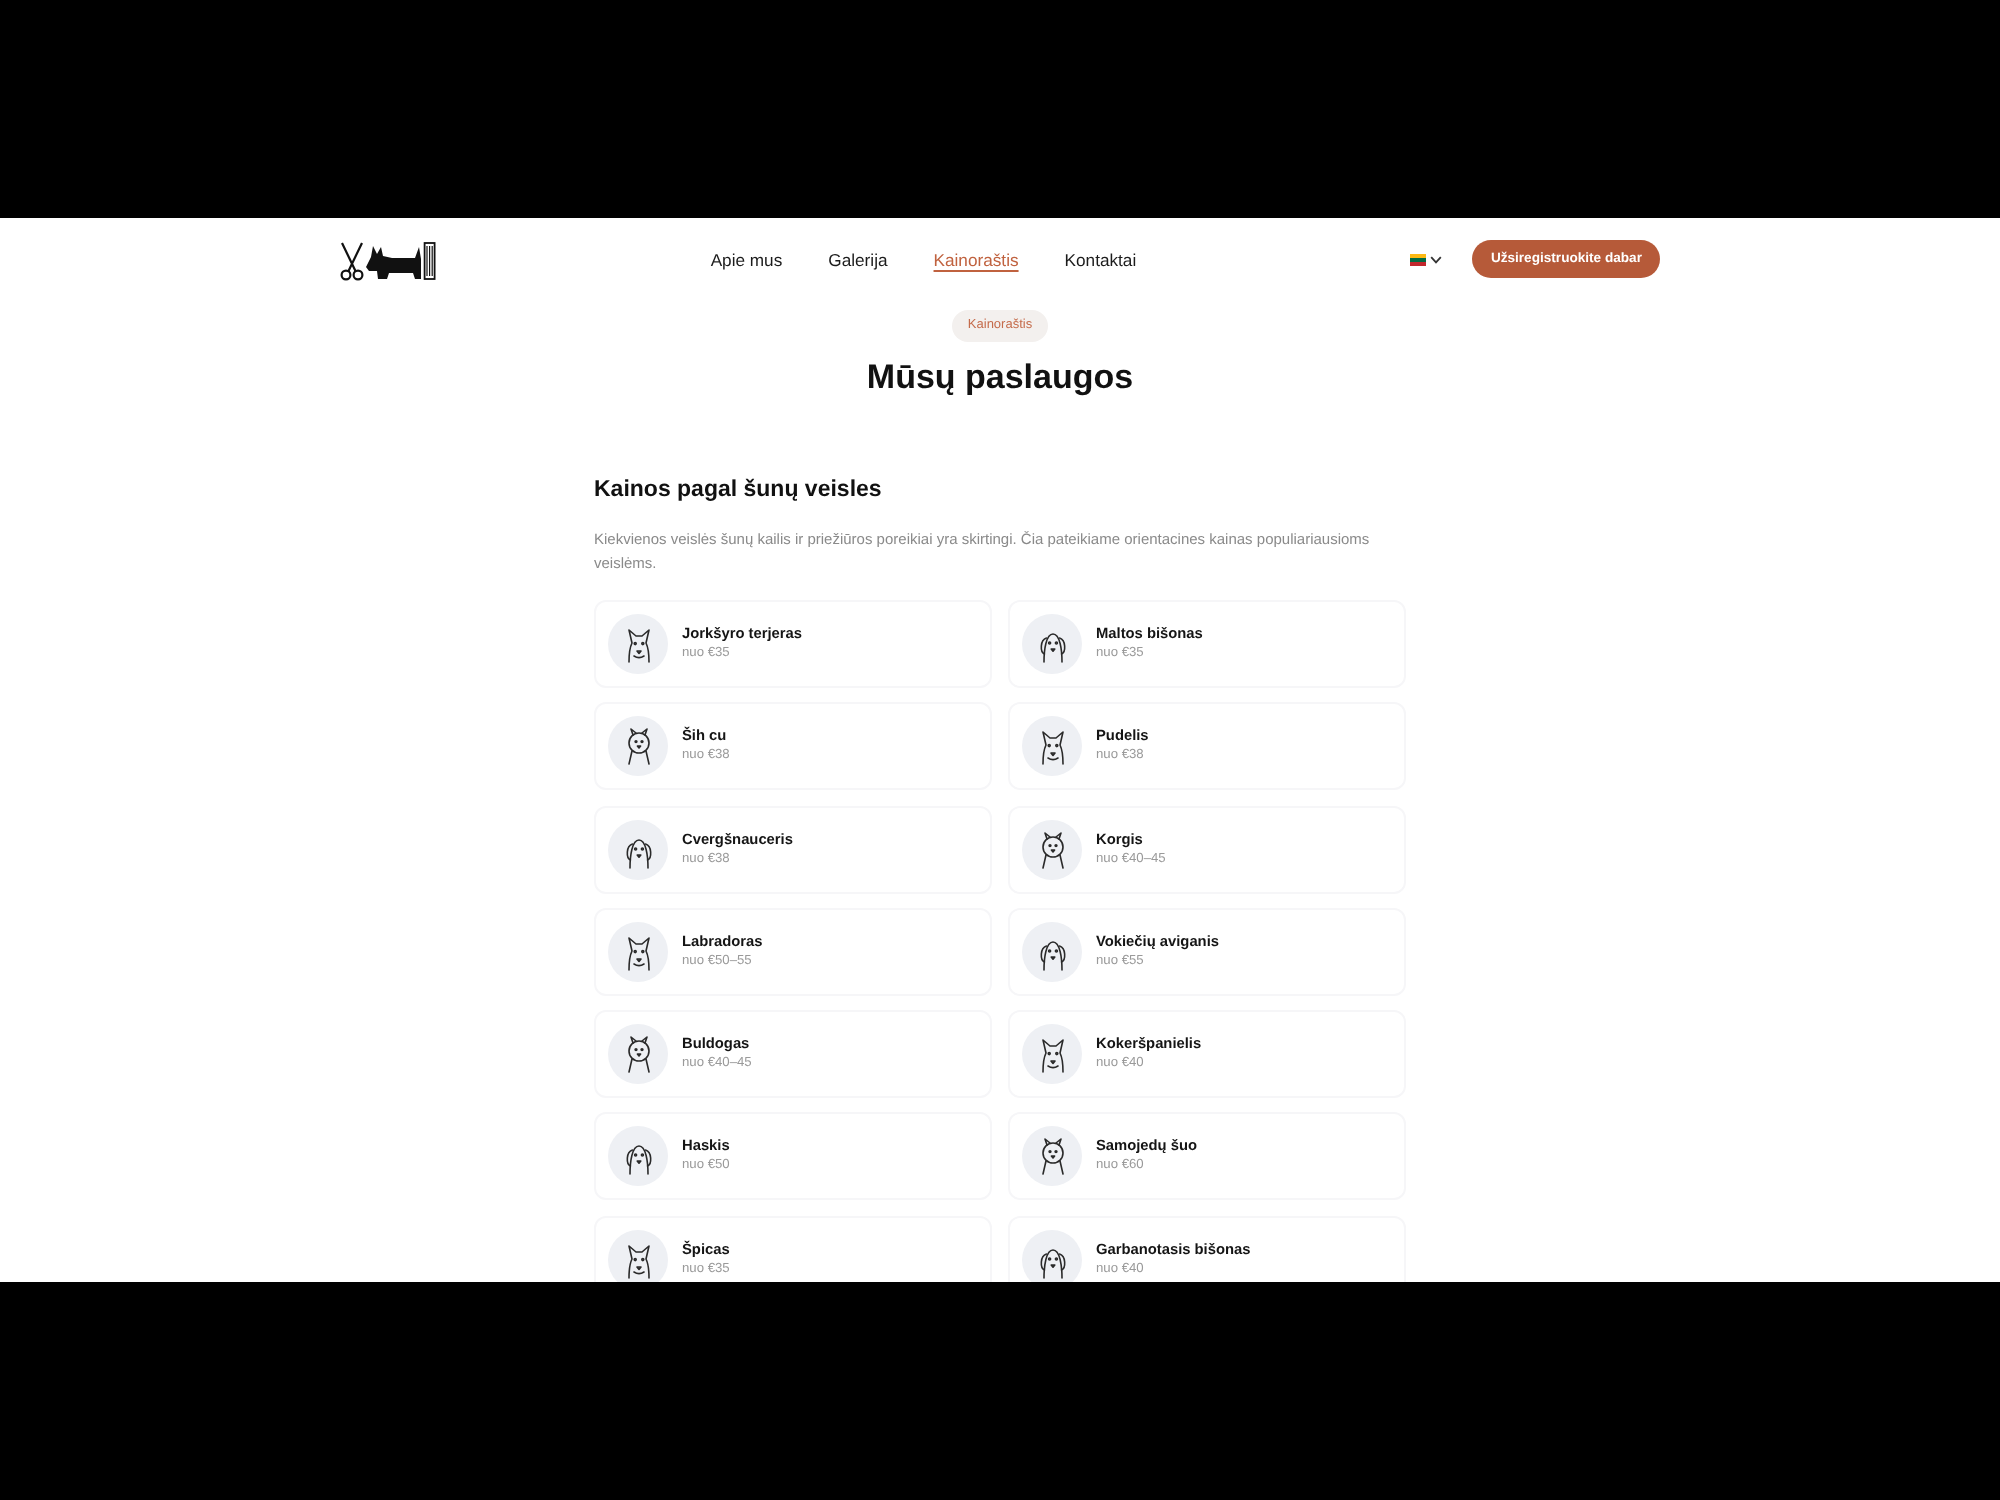 Image resolution: width=2000 pixels, height=1500 pixels. I want to click on chevron-down-icon, so click(1436, 259).